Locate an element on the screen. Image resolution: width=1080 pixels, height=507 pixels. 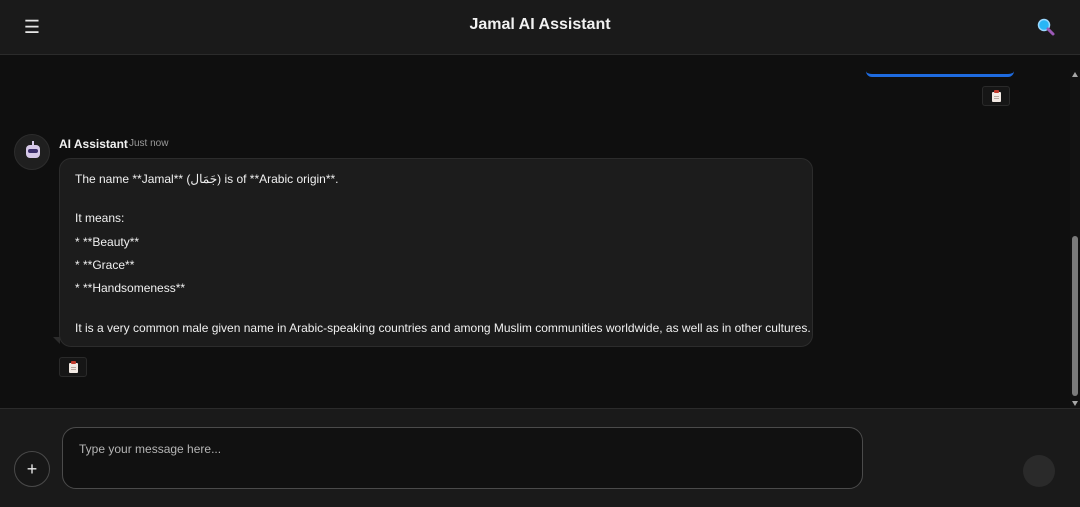
page-title: Jamal AI Assistant is located at coordinates (540, 24).